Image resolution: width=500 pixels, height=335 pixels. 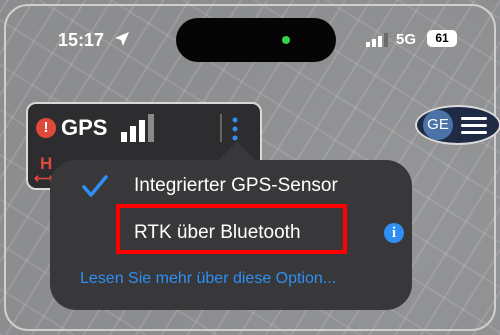 What do you see at coordinates (221, 128) in the screenshot?
I see `panel-divider` at bounding box center [221, 128].